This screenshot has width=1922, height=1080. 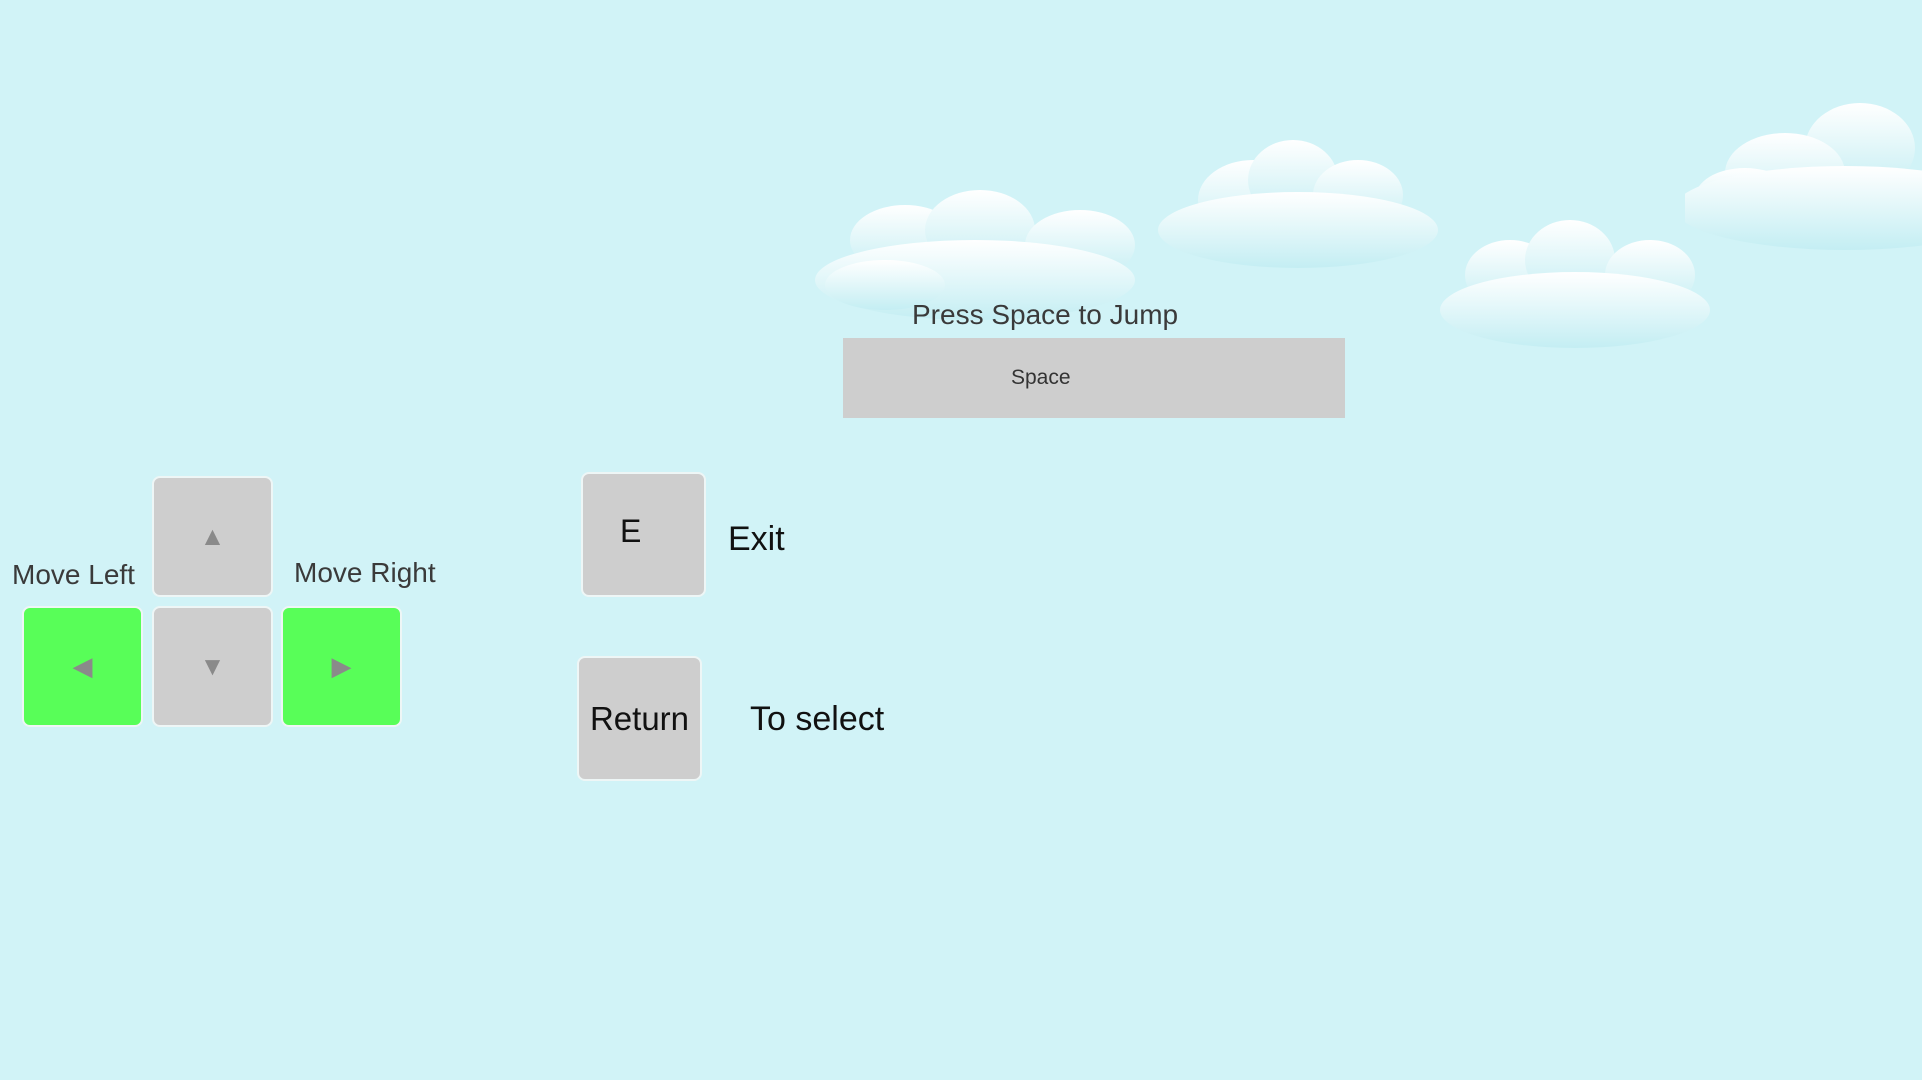 What do you see at coordinates (73, 574) in the screenshot?
I see `move-left-label: Move Left` at bounding box center [73, 574].